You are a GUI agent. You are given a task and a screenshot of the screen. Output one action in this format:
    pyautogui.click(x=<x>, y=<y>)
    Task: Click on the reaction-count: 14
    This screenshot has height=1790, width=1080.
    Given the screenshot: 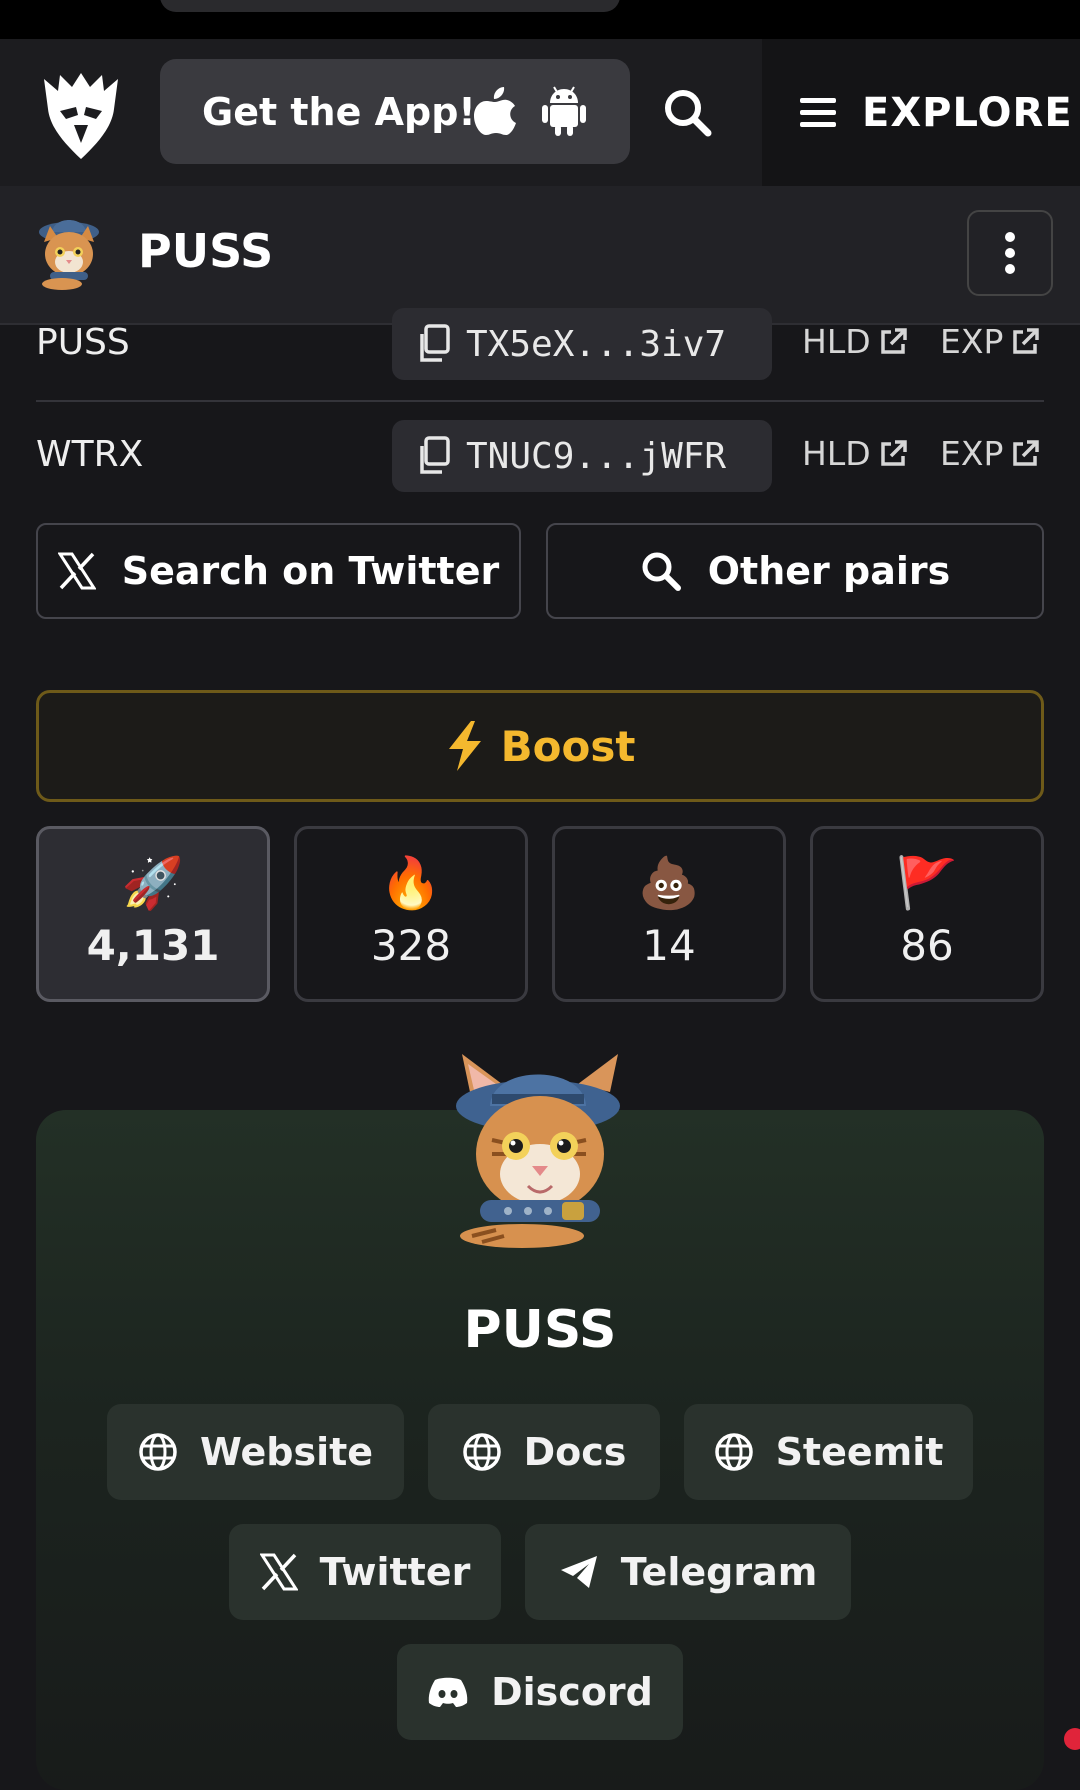 What is the action you would take?
    pyautogui.click(x=669, y=945)
    